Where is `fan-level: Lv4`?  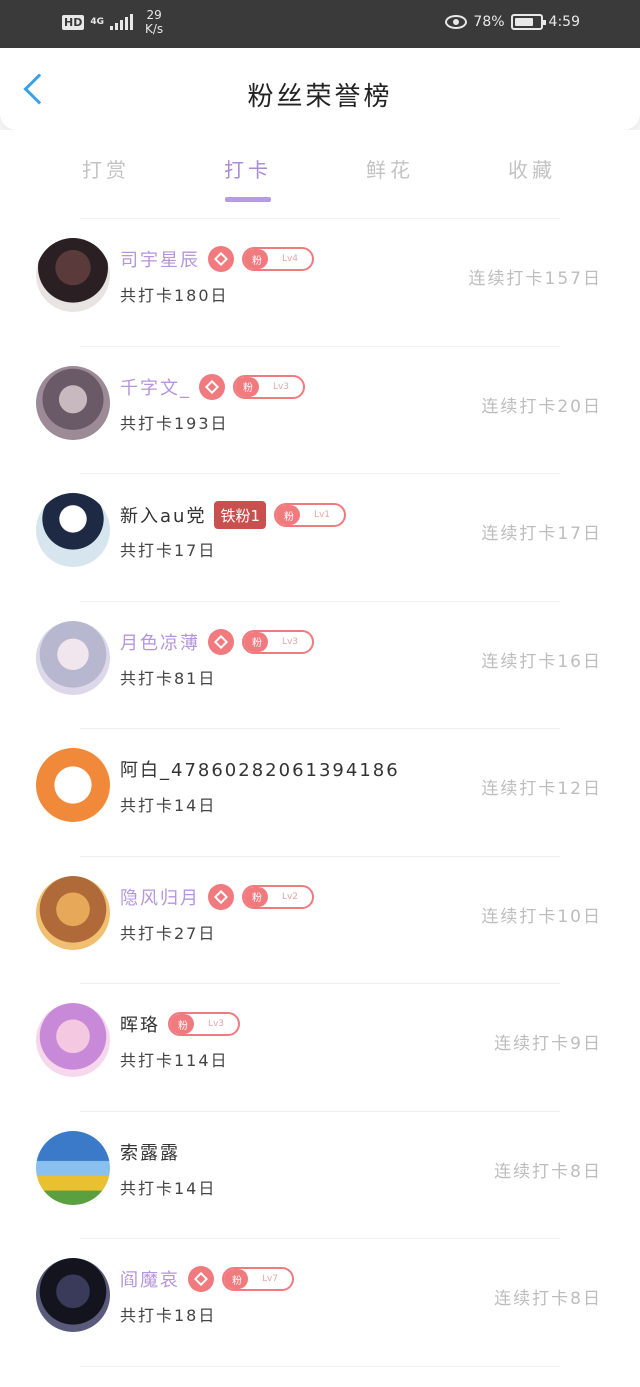
fan-level: Lv4 is located at coordinates (290, 259).